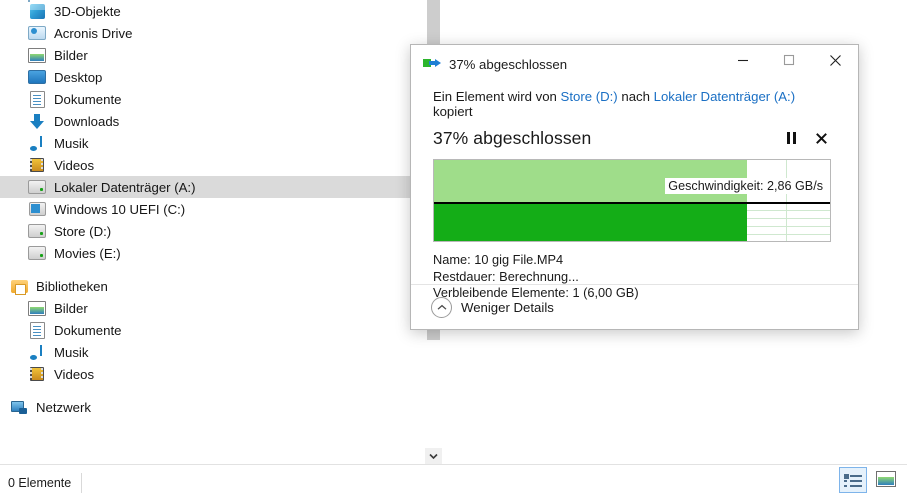 Image resolution: width=907 pixels, height=501 pixels. Describe the element at coordinates (212, 11) in the screenshot. I see `sidebar-item-3d-objekte: 3D-Objekte` at that location.